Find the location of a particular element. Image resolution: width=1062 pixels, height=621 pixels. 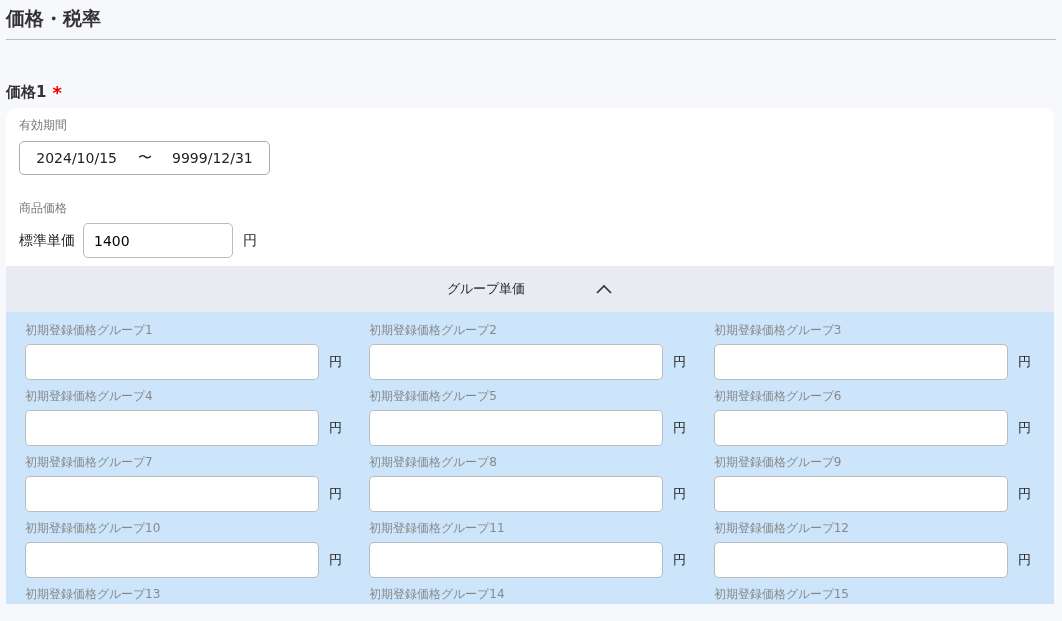

group-label: 初期登録価格グループ1 is located at coordinates (89, 330).